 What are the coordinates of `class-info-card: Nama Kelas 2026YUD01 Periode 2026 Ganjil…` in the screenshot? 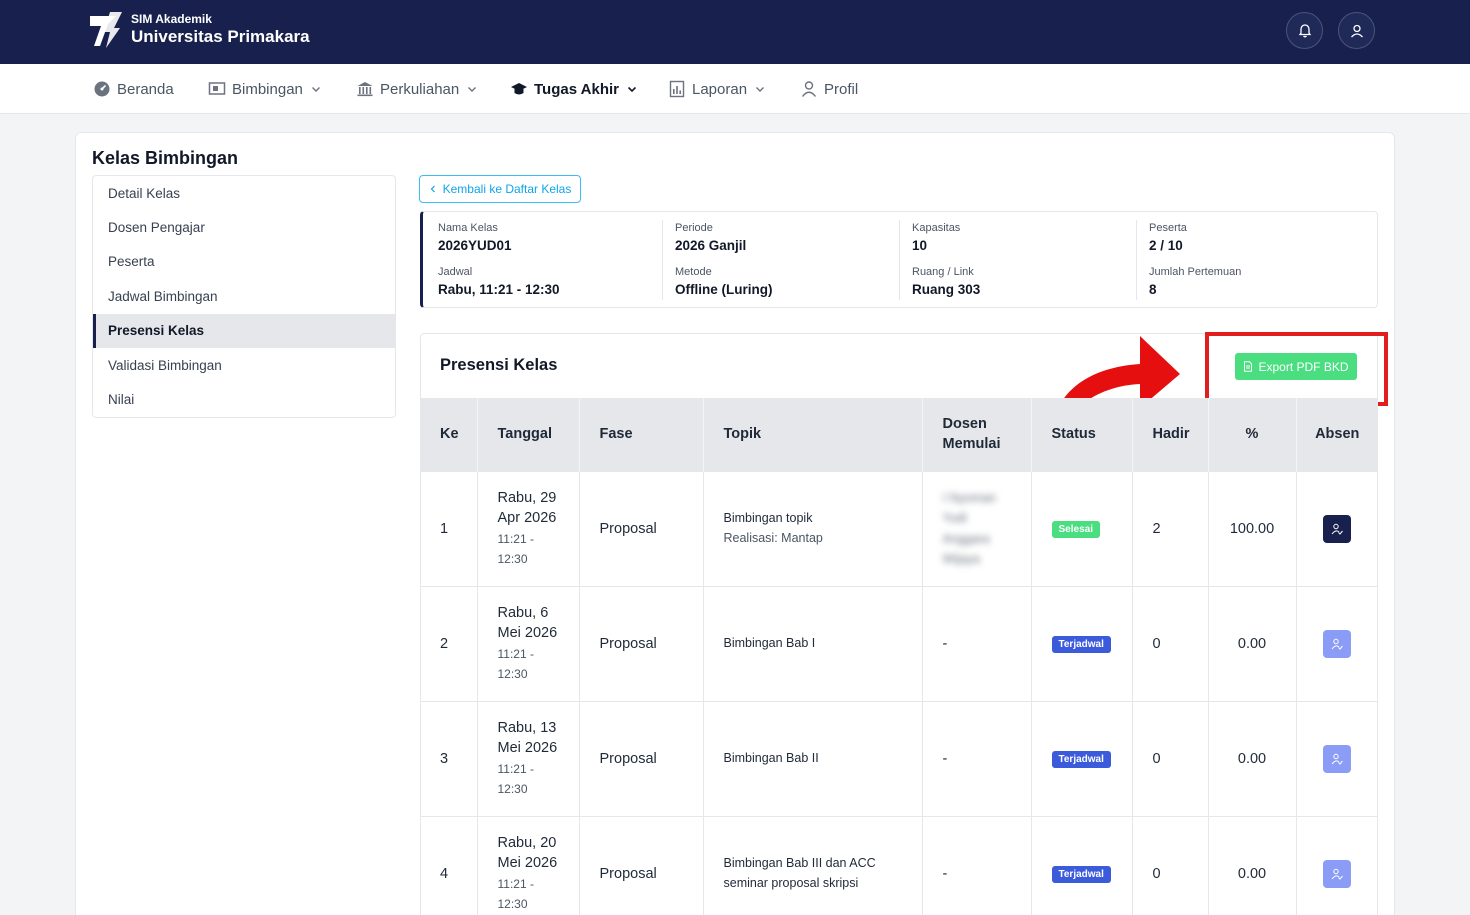 It's located at (899, 259).